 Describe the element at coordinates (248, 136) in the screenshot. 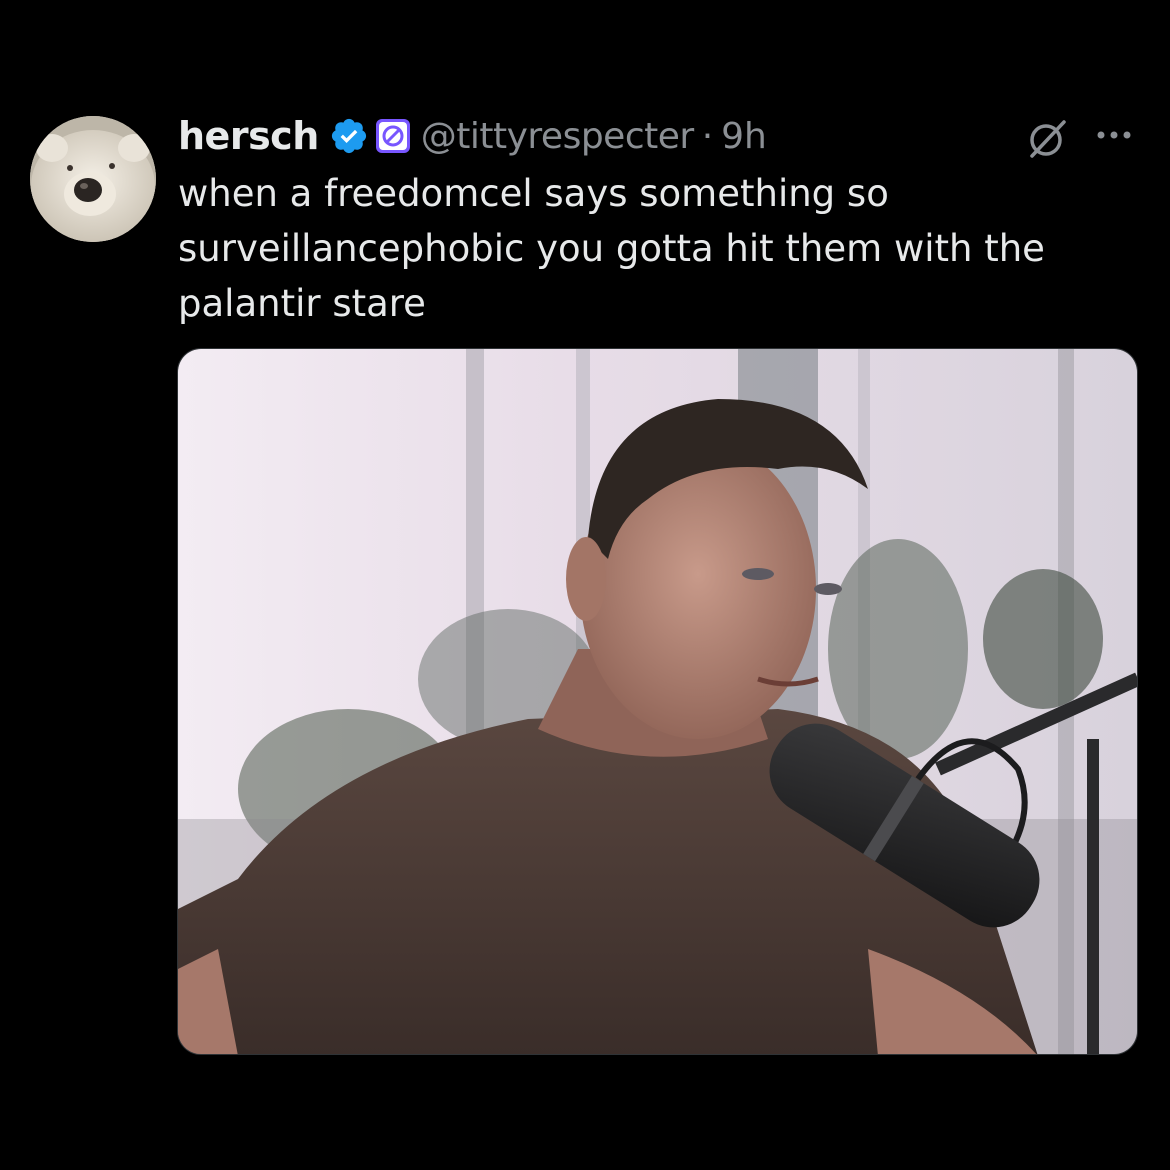

I see `display-name: hersch` at that location.